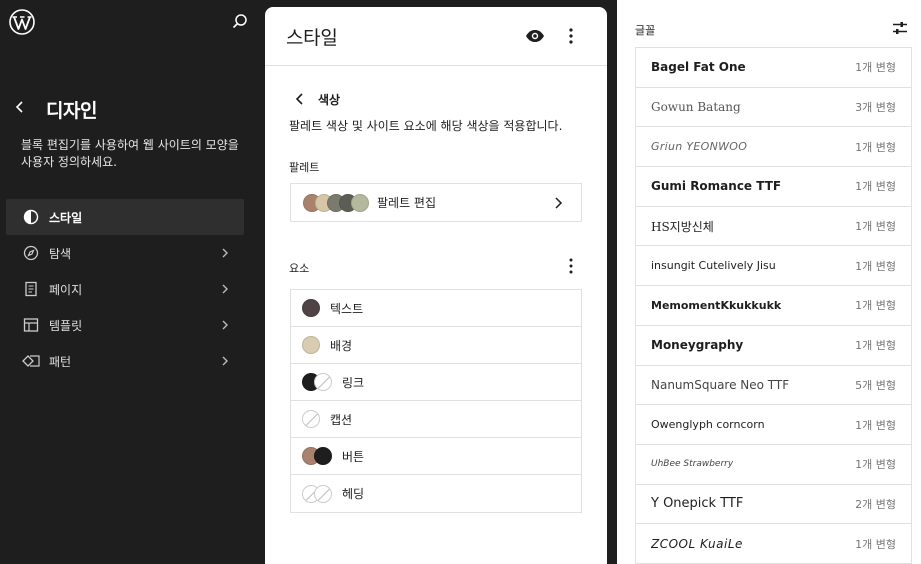 The width and height of the screenshot is (921, 564). Describe the element at coordinates (697, 345) in the screenshot. I see `font-name: Moneygraphy` at that location.